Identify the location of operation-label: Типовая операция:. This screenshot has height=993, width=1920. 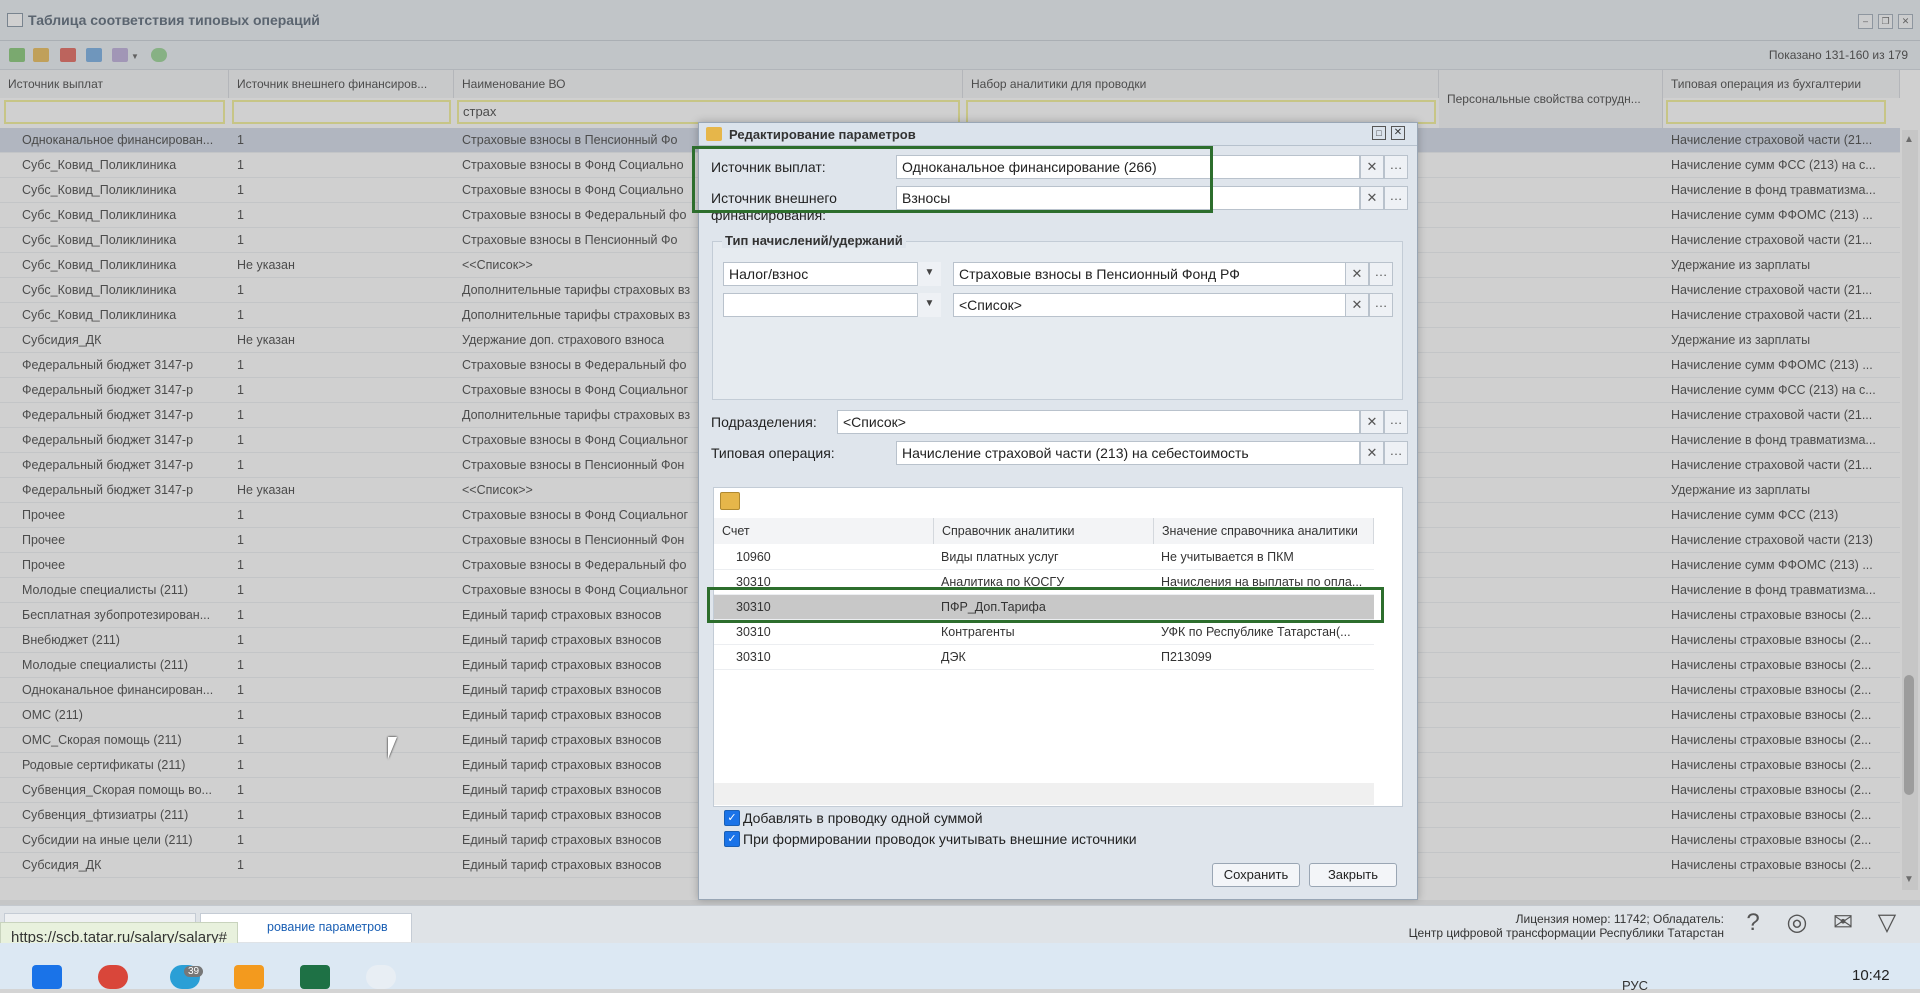
(773, 453).